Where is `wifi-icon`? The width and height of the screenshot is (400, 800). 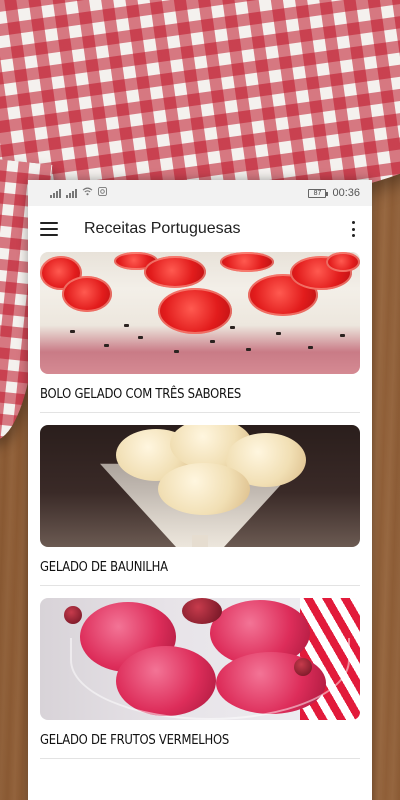
wifi-icon is located at coordinates (87, 193).